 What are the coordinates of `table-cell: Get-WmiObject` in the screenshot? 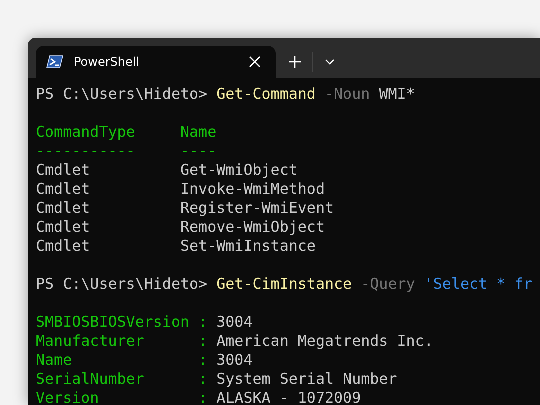 It's located at (239, 170).